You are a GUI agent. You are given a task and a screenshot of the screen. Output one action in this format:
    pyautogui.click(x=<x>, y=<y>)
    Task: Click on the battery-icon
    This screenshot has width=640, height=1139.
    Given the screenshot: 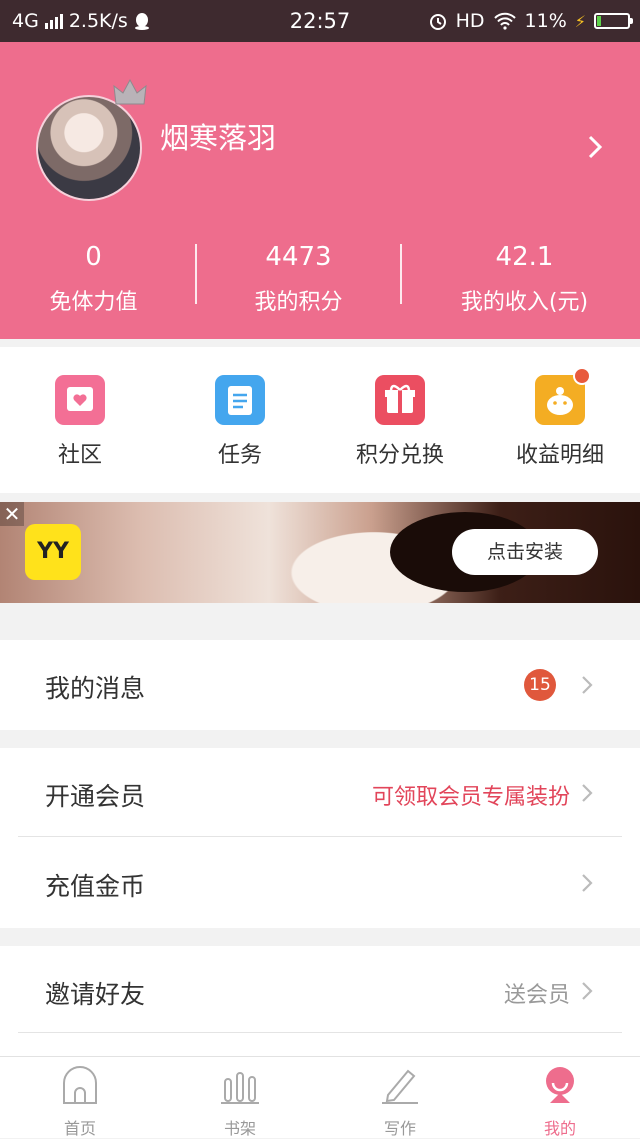 What is the action you would take?
    pyautogui.click(x=613, y=21)
    